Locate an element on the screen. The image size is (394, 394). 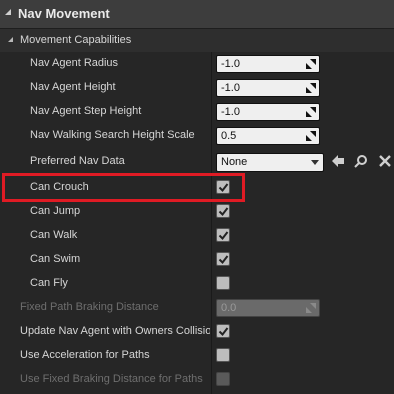
prop-label: Preferred Nav Data is located at coordinates (77, 161).